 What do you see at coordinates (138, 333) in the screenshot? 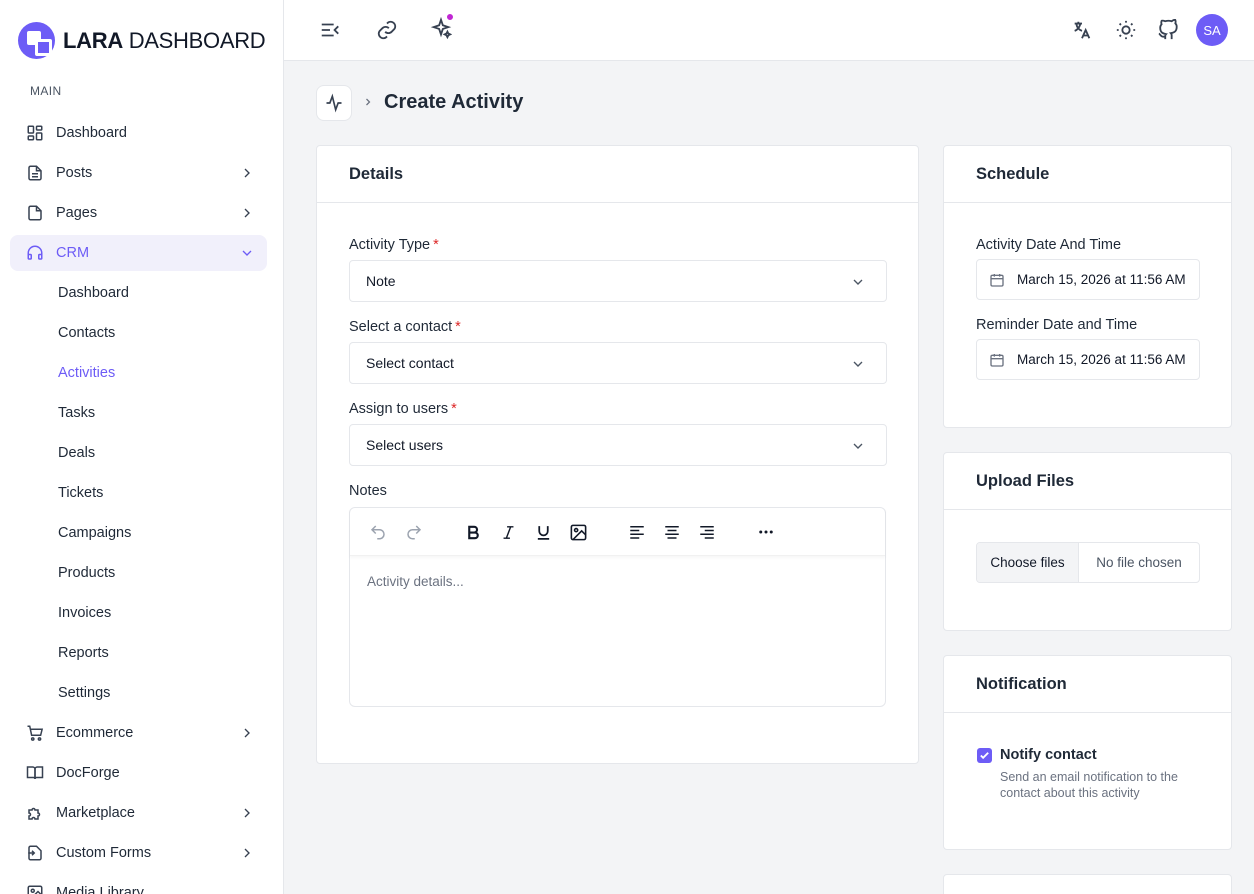
I see `crm-sub-contacts: Contacts` at bounding box center [138, 333].